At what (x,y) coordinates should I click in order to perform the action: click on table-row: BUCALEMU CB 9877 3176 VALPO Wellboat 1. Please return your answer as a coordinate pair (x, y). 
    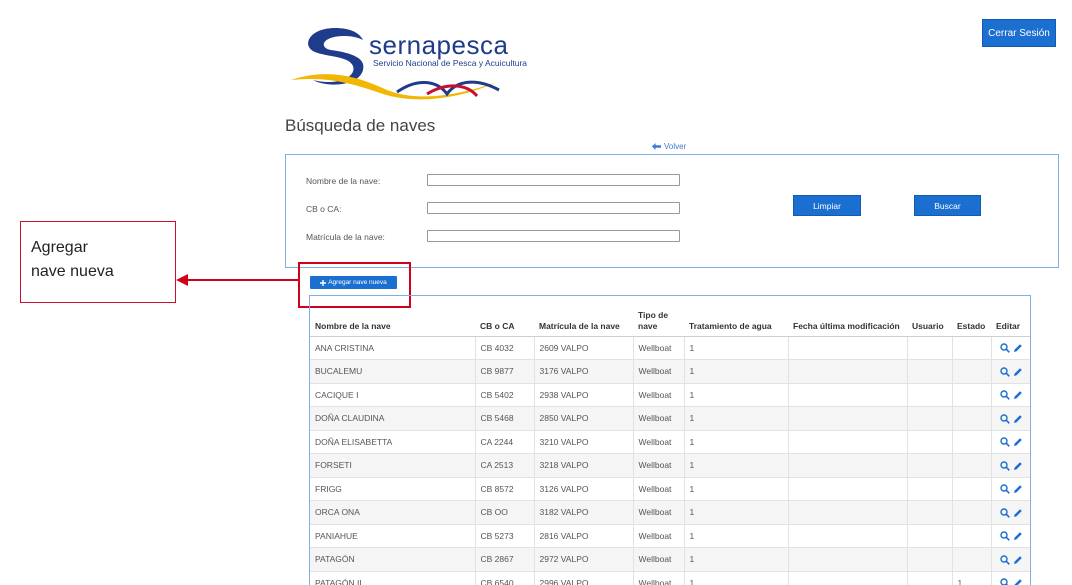
    Looking at the image, I should click on (670, 371).